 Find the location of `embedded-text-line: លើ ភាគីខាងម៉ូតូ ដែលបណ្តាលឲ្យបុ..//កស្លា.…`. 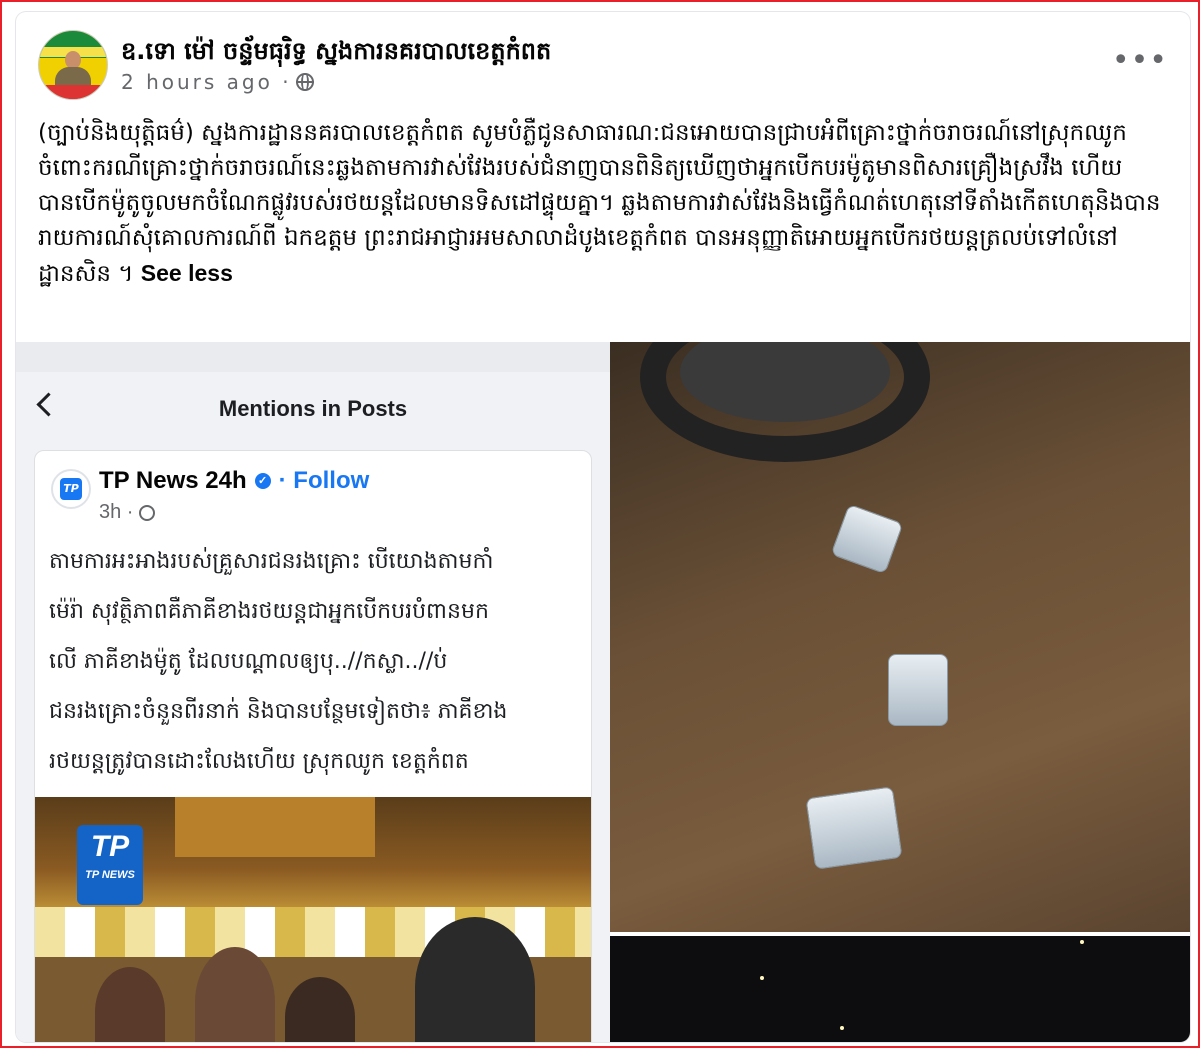

embedded-text-line: លើ ភាគីខាងម៉ូតូ ដែលបណ្តាលឲ្យបុ..//កស្លា.… is located at coordinates (248, 661).